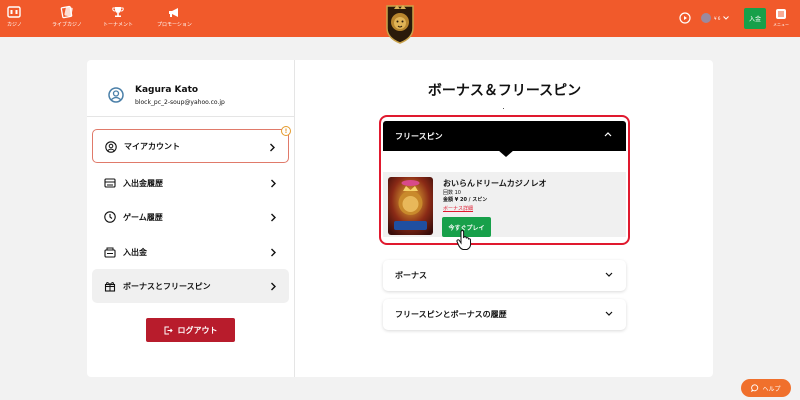 Image resolution: width=800 pixels, height=400 pixels. Describe the element at coordinates (504, 275) in the screenshot. I see `bonus-accordion: ボーナス` at that location.